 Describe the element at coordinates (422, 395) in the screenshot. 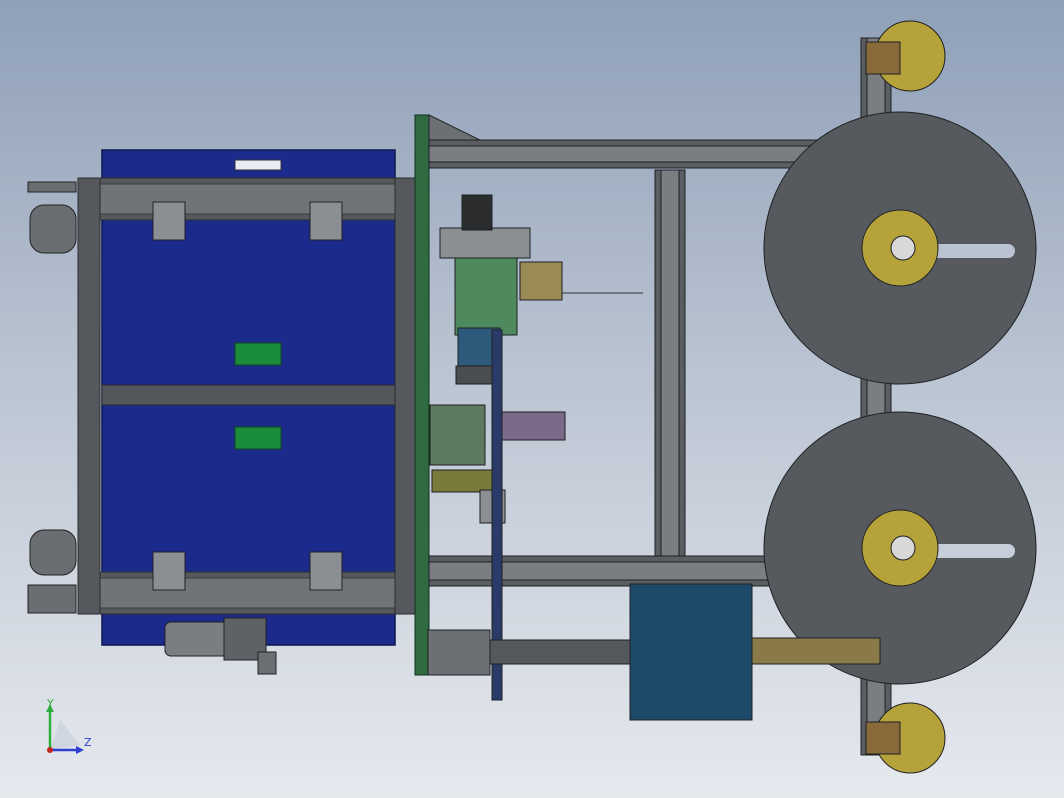

I see `green-plate` at that location.